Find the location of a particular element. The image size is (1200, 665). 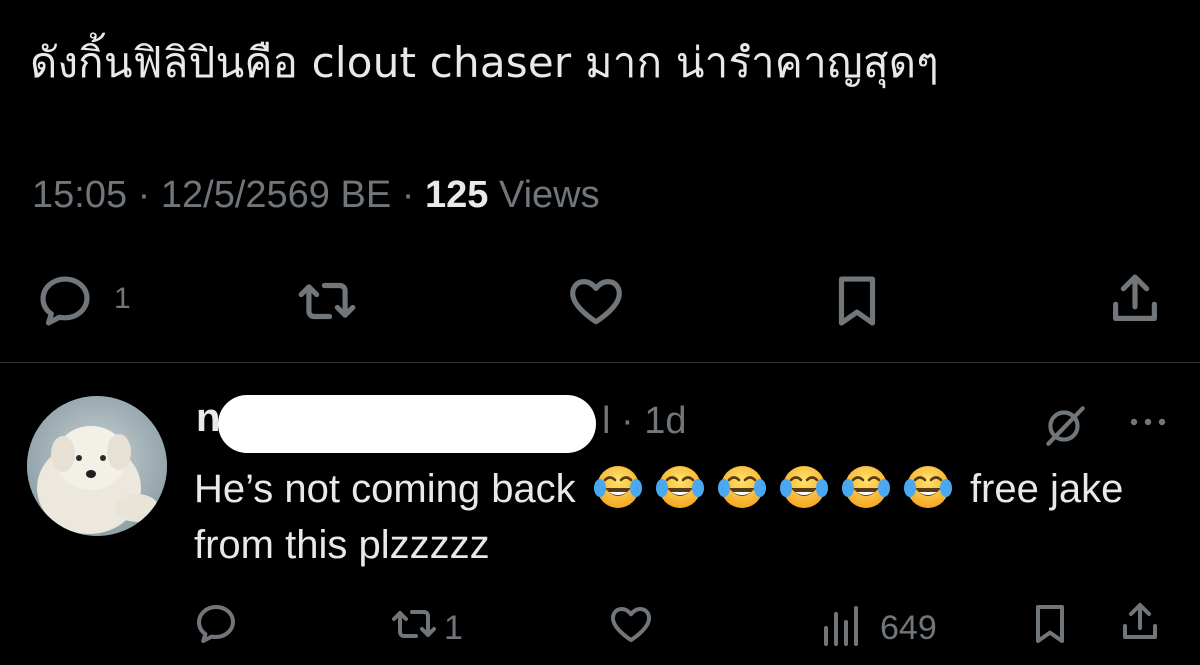

reply-text-part1: He’s not coming back is located at coordinates (385, 489).